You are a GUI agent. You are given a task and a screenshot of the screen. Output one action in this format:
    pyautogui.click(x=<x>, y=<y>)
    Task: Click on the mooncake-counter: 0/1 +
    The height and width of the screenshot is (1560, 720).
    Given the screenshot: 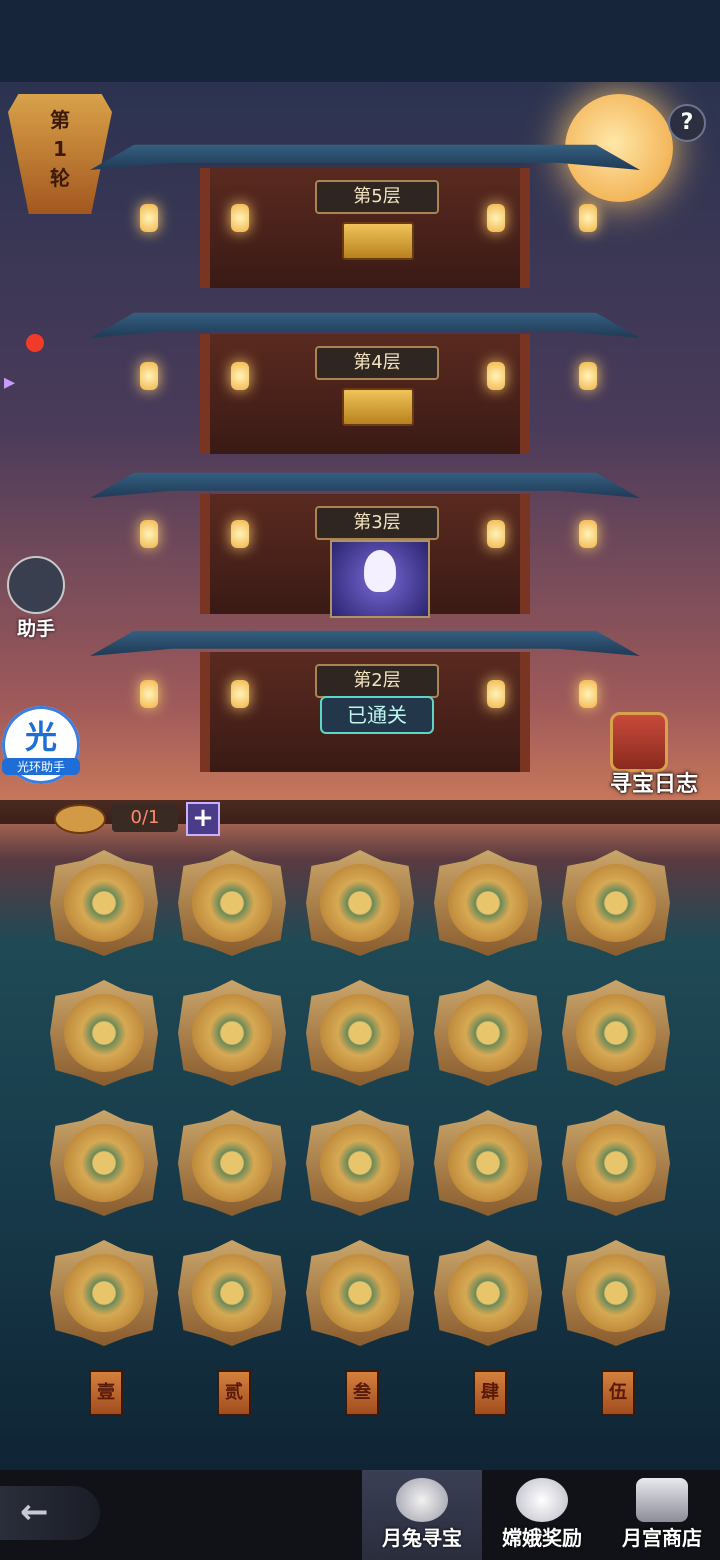 What is the action you would take?
    pyautogui.click(x=139, y=819)
    